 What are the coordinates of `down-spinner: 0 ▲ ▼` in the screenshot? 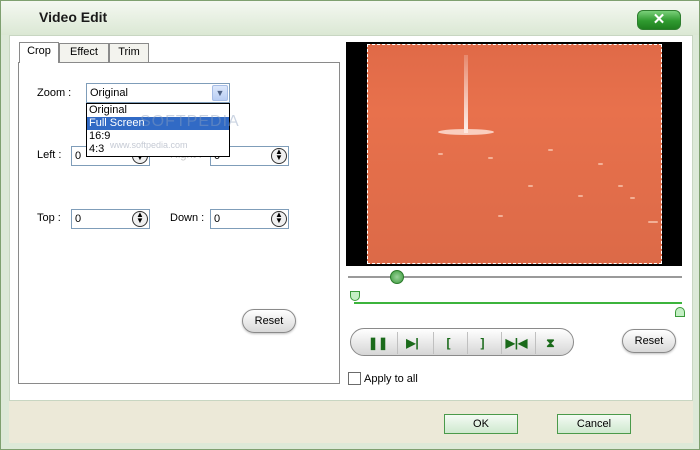 It's located at (249, 219).